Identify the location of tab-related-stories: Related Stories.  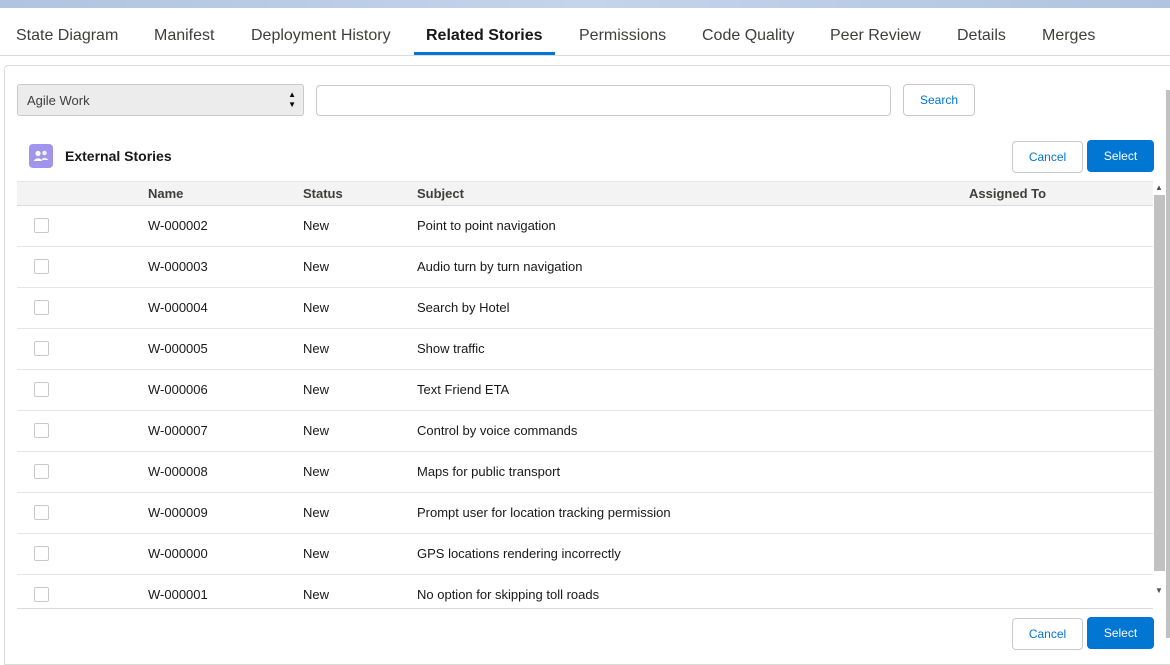
(484, 32).